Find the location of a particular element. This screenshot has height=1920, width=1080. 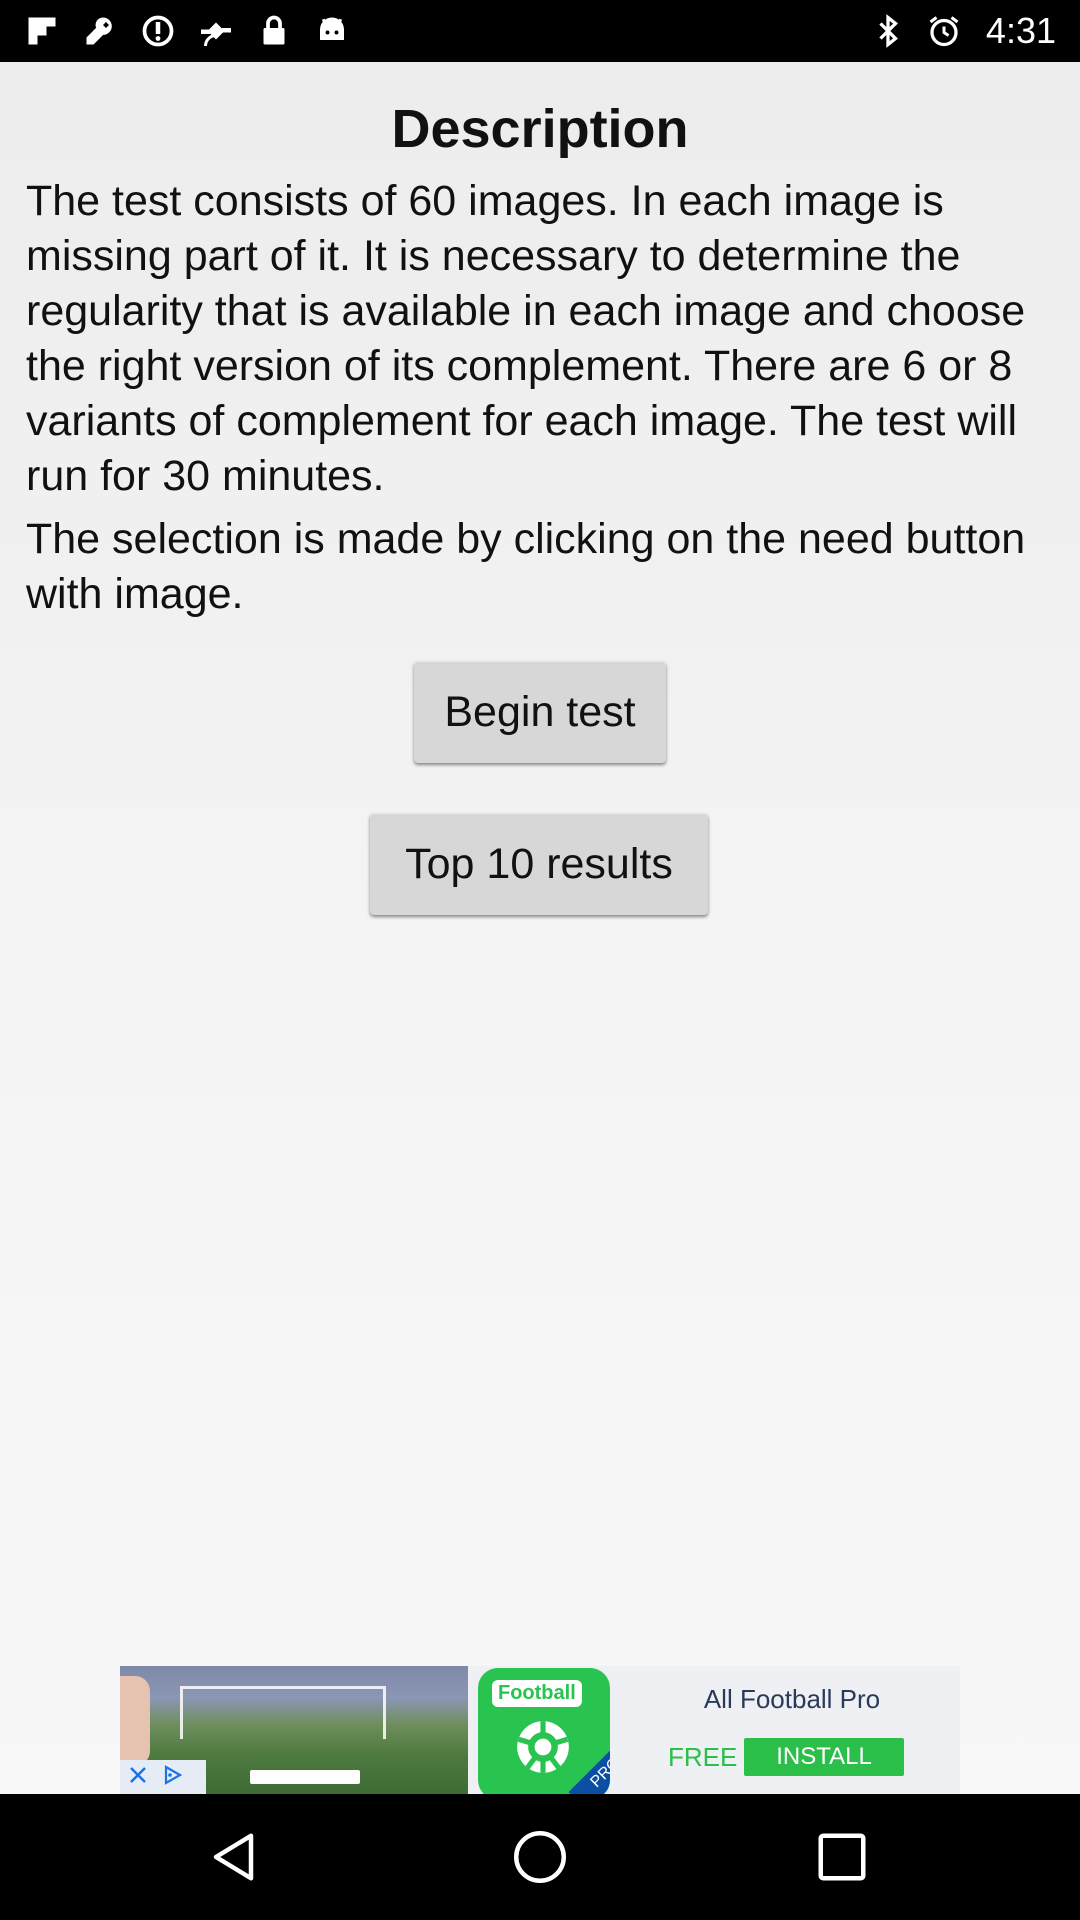

hand-shape is located at coordinates (135, 1721).